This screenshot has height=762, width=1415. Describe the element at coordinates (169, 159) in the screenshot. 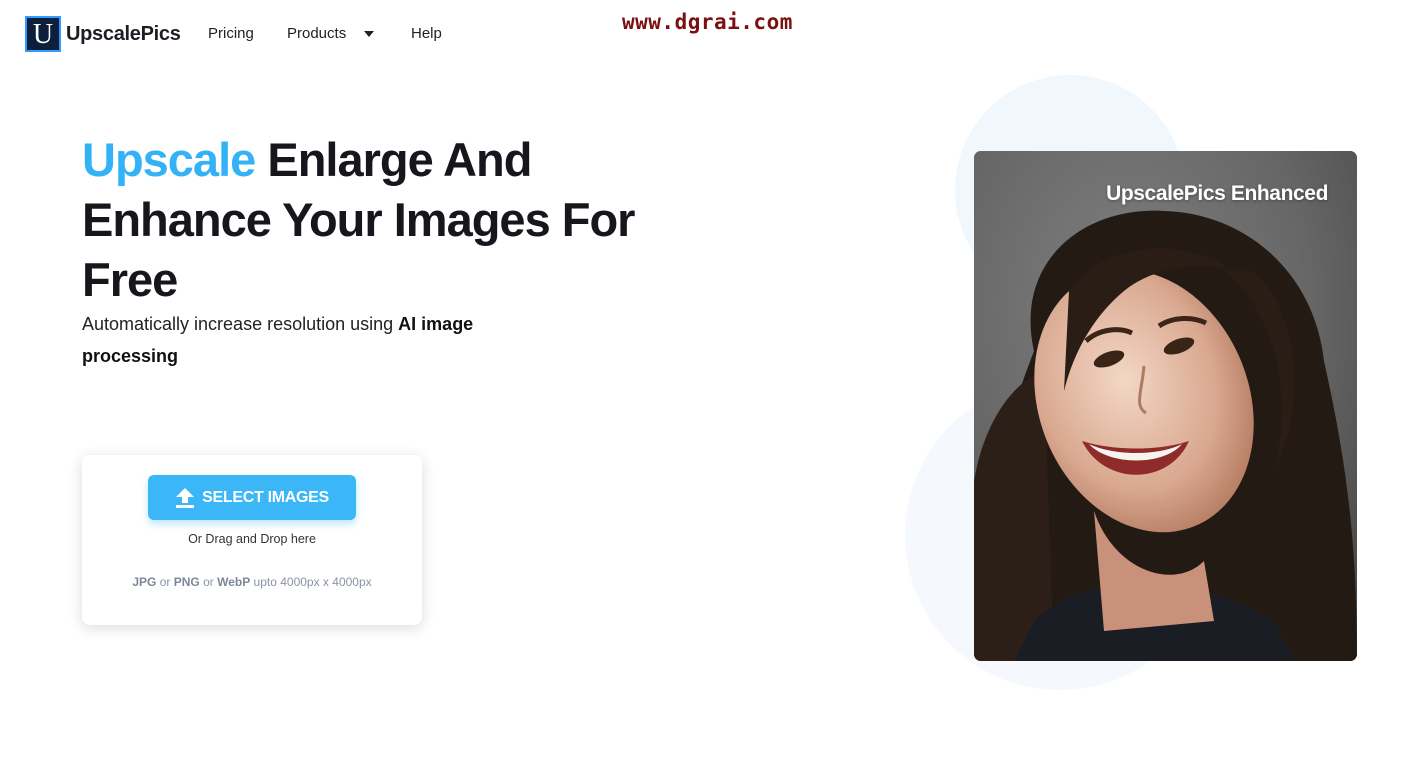

I see `hero-title-accent: Upscale` at that location.